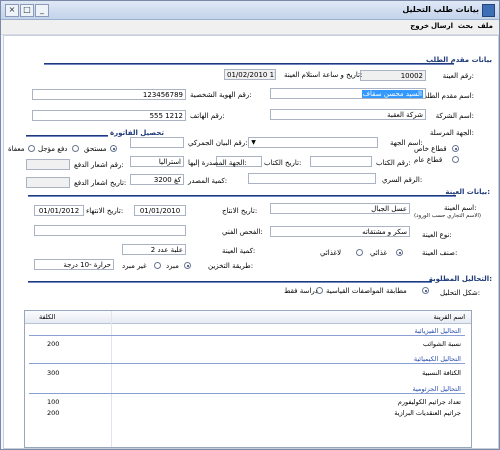  I want to click on chevron-down-icon: ▼, so click(253, 142).